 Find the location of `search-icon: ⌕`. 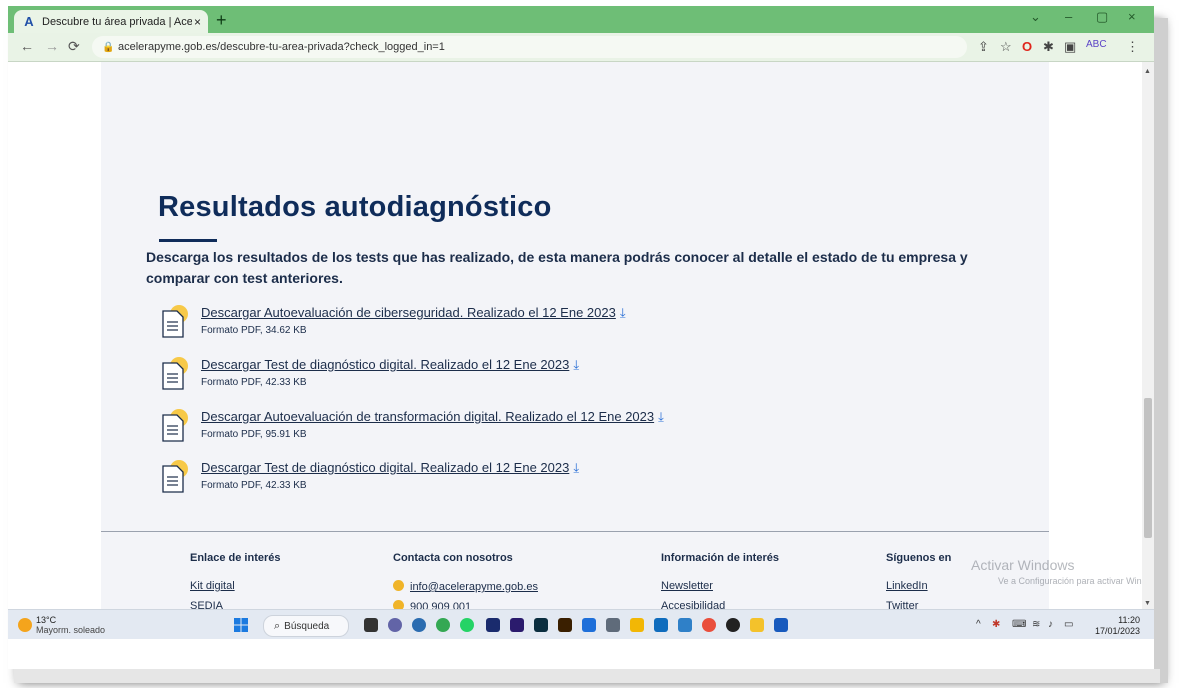

search-icon: ⌕ is located at coordinates (277, 625).